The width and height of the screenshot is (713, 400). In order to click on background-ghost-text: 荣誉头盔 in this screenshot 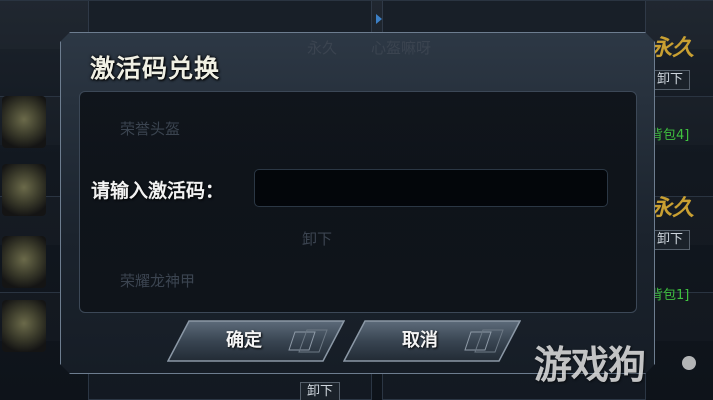, I will do `click(150, 129)`.